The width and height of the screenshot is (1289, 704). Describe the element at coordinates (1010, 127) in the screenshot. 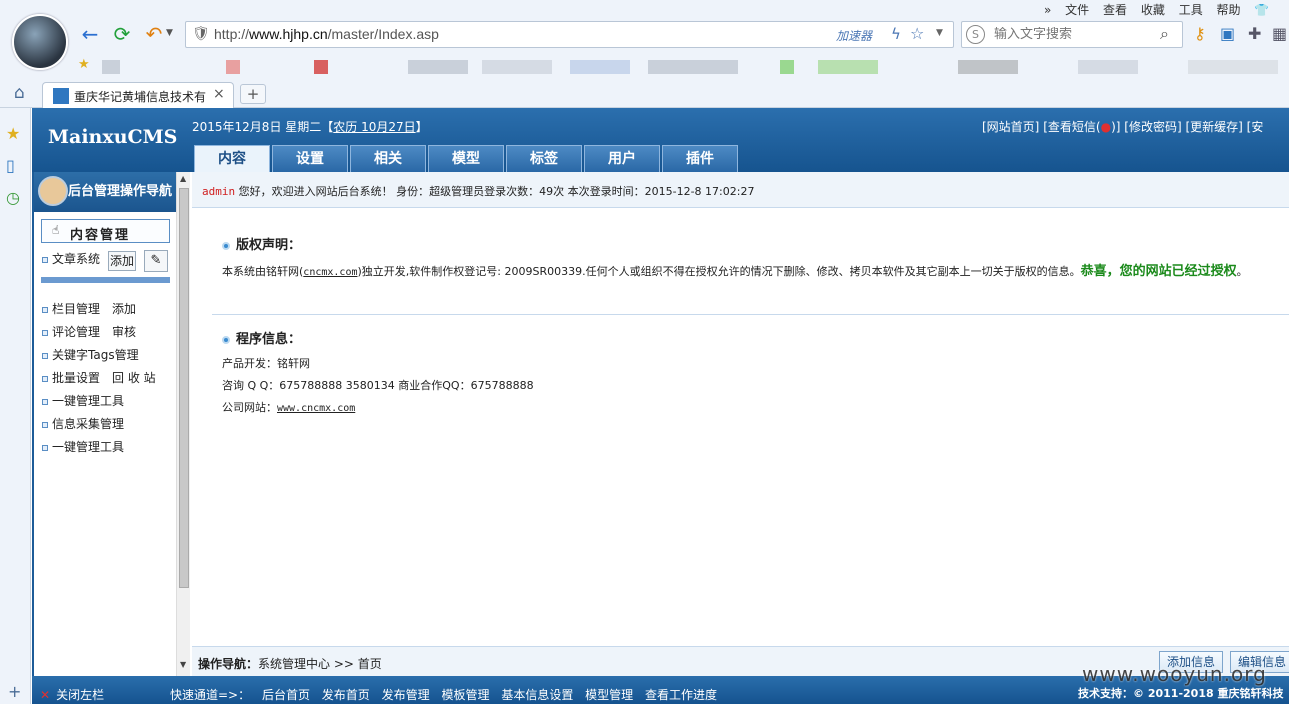

I see `site-home-link: [网站首页]` at that location.